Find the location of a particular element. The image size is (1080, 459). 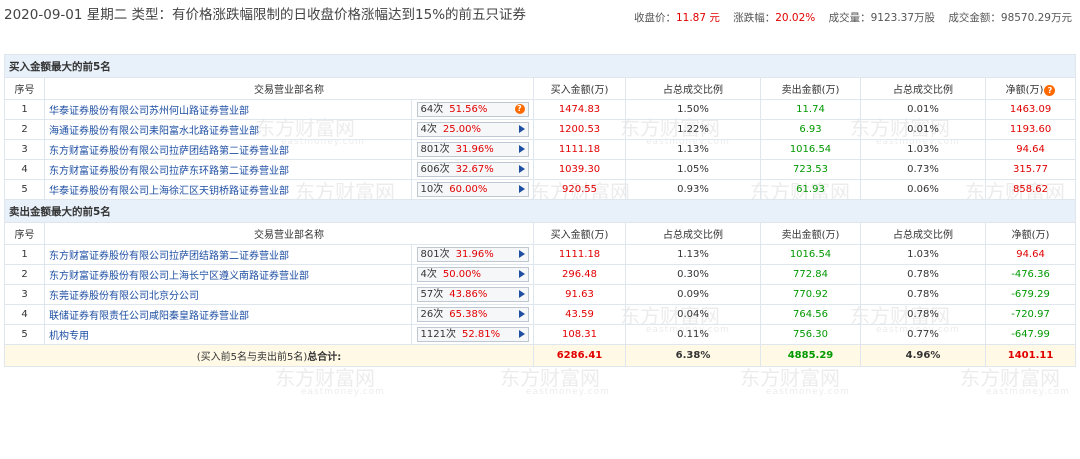

section-title: 卖出金额最大的前5名 is located at coordinates (540, 211).